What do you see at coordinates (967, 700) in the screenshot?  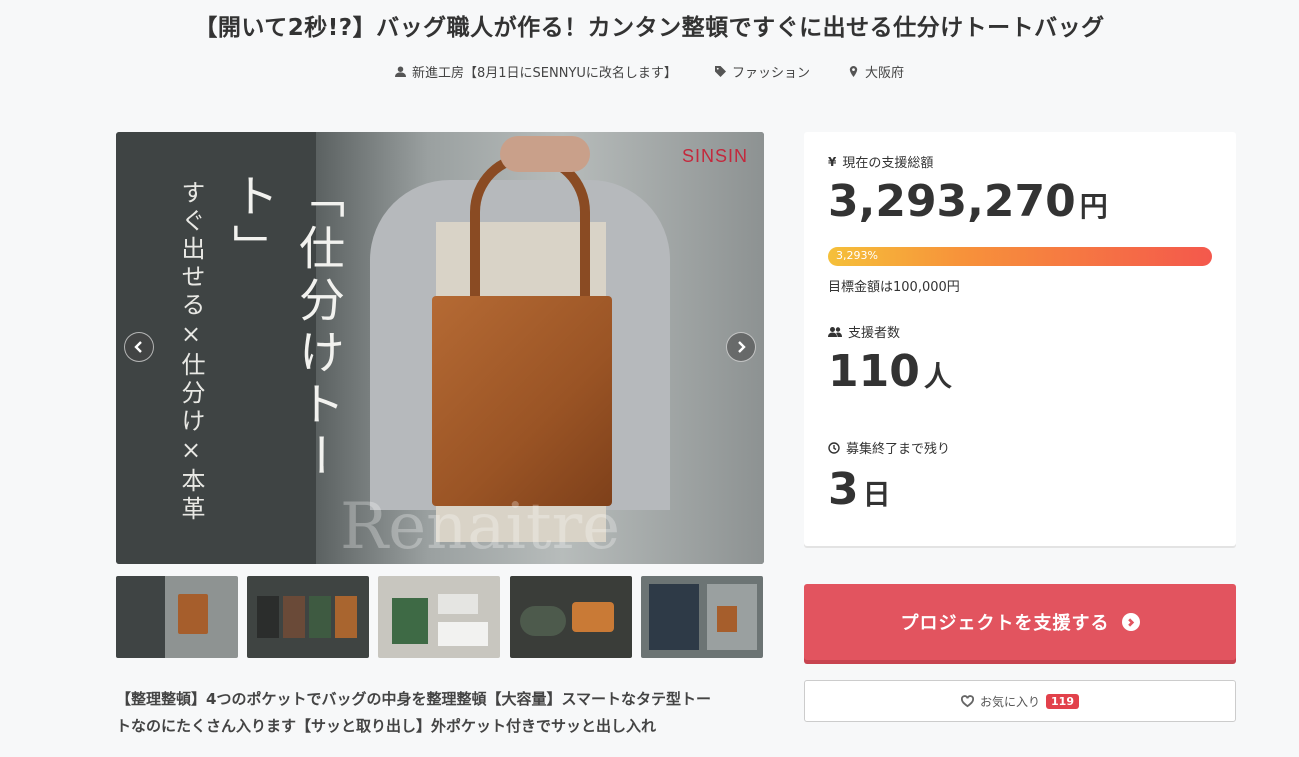 I see `heart-icon` at bounding box center [967, 700].